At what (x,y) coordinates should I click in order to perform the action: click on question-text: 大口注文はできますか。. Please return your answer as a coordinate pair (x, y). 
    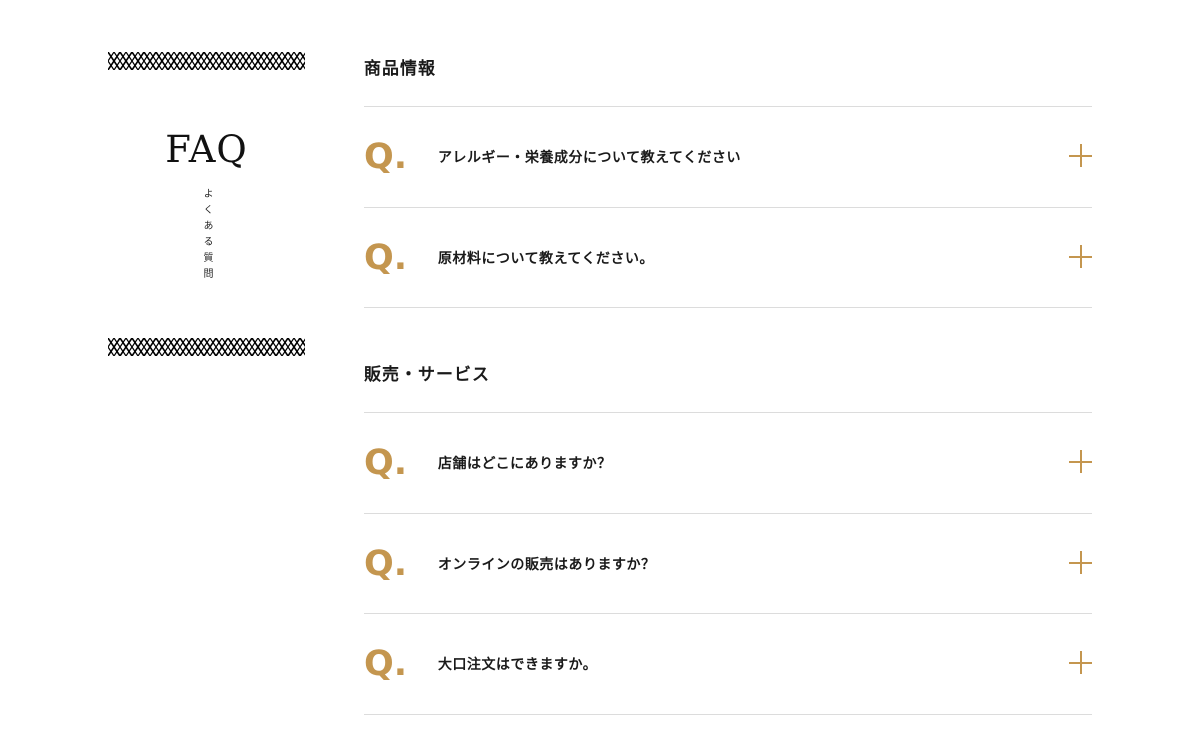
    Looking at the image, I should click on (518, 665).